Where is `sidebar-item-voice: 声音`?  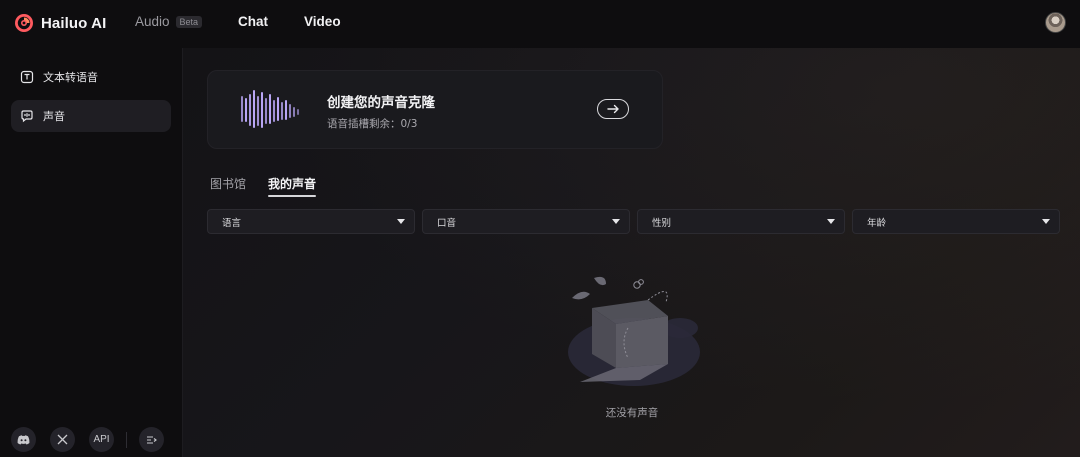 sidebar-item-voice: 声音 is located at coordinates (91, 116).